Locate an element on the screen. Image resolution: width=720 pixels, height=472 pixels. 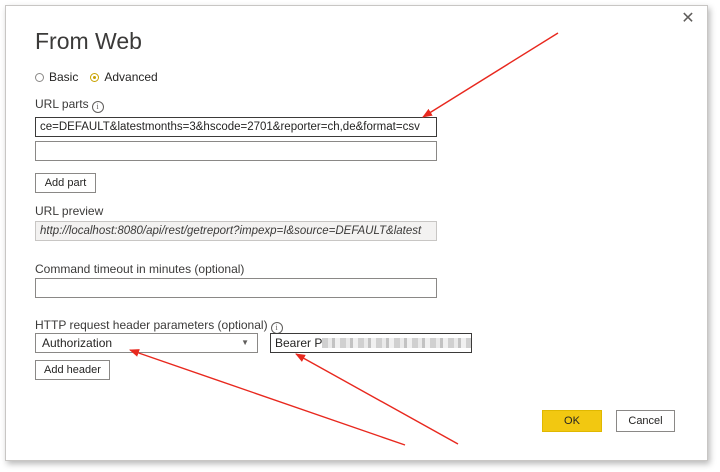
header-value-input: Bearer P2 is located at coordinates (371, 343).